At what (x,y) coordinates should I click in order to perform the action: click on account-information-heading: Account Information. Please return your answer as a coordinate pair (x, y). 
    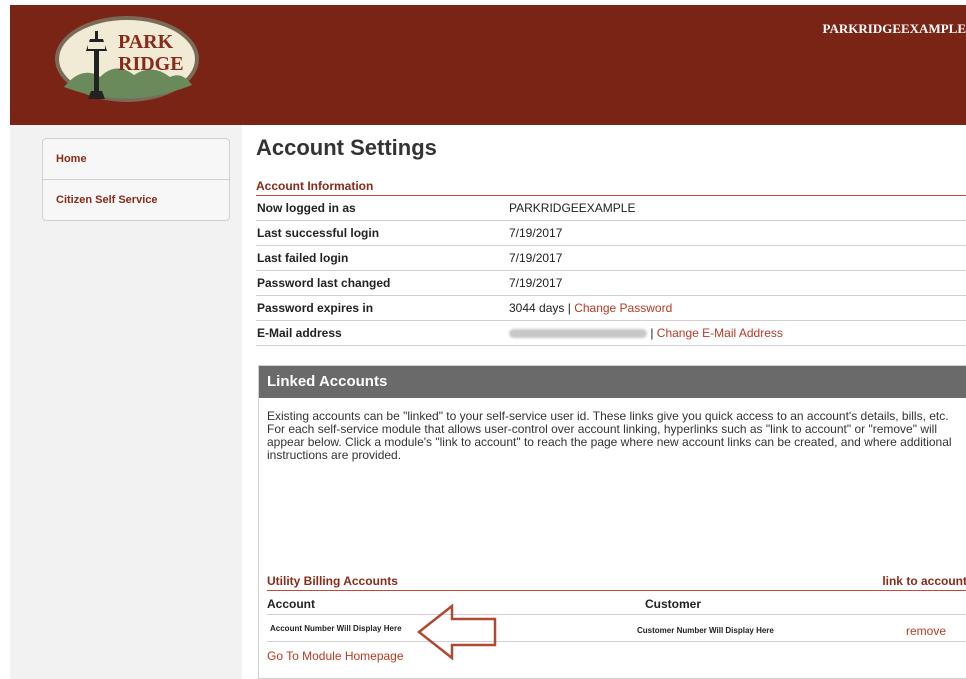
    Looking at the image, I should click on (611, 187).